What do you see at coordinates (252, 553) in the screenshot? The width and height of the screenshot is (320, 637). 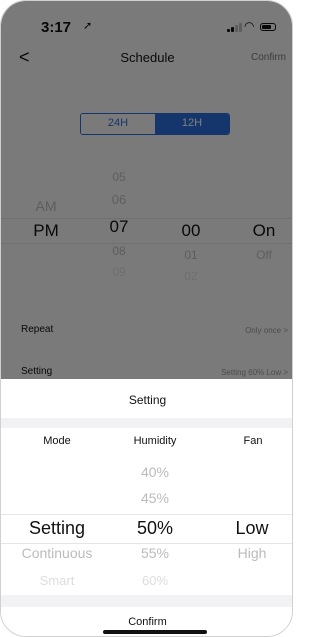 I see `fan-option: High` at bounding box center [252, 553].